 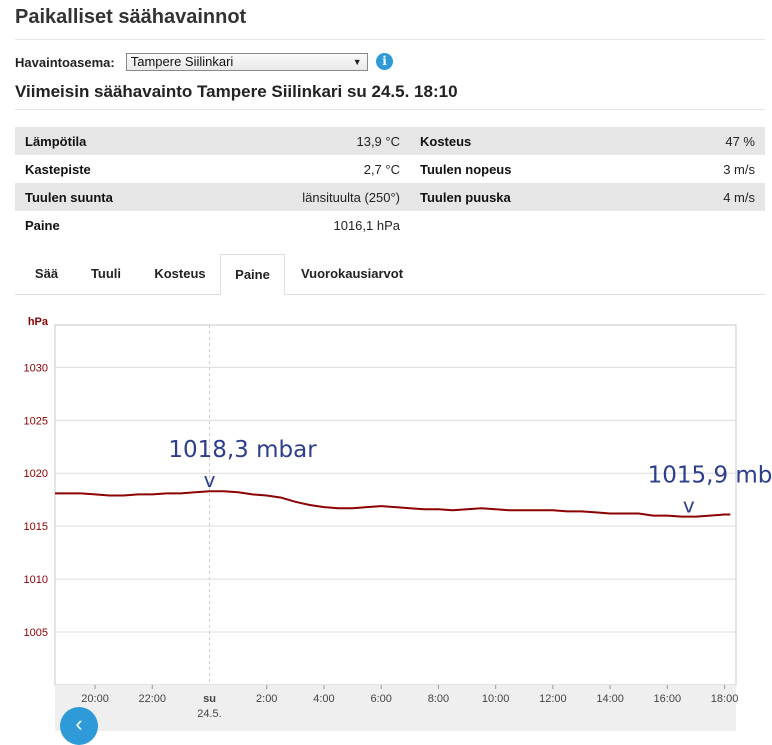 What do you see at coordinates (36, 474) in the screenshot?
I see `y-tick-label: 1020` at bounding box center [36, 474].